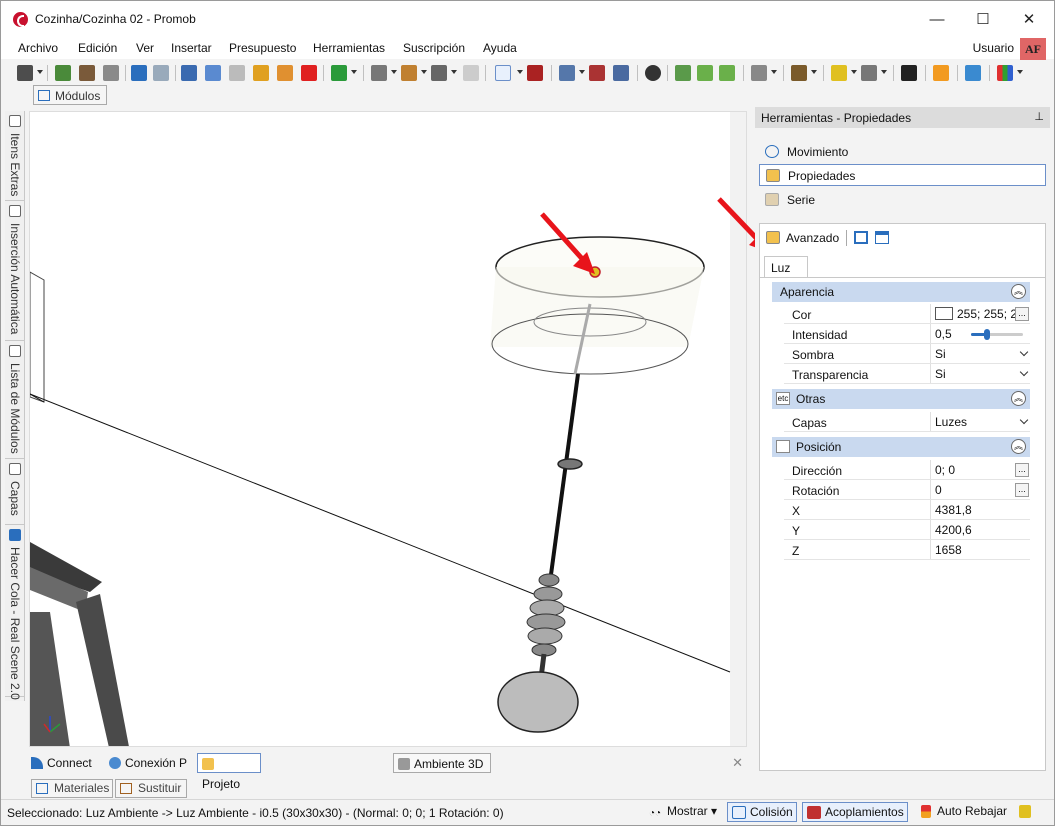 Image resolution: width=1055 pixels, height=826 pixels. What do you see at coordinates (980, 421) in the screenshot?
I see `layers-select: Luzes` at bounding box center [980, 421].